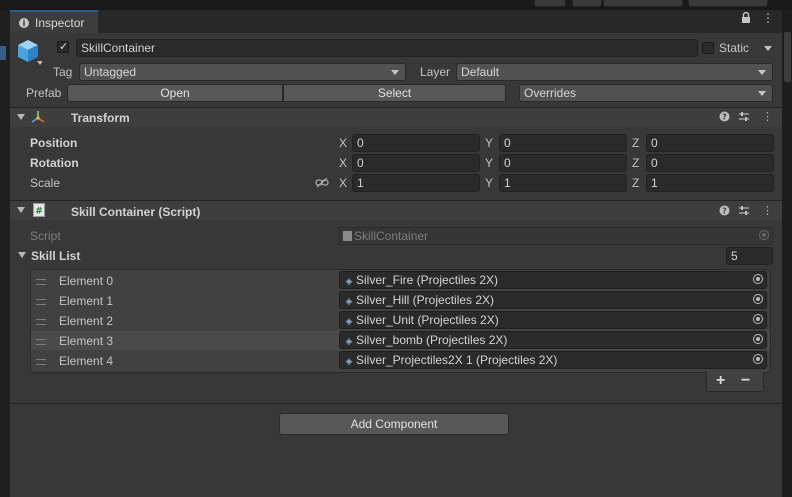 This screenshot has width=792, height=497. What do you see at coordinates (175, 93) in the screenshot?
I see `prefab-open-button: Open` at bounding box center [175, 93].